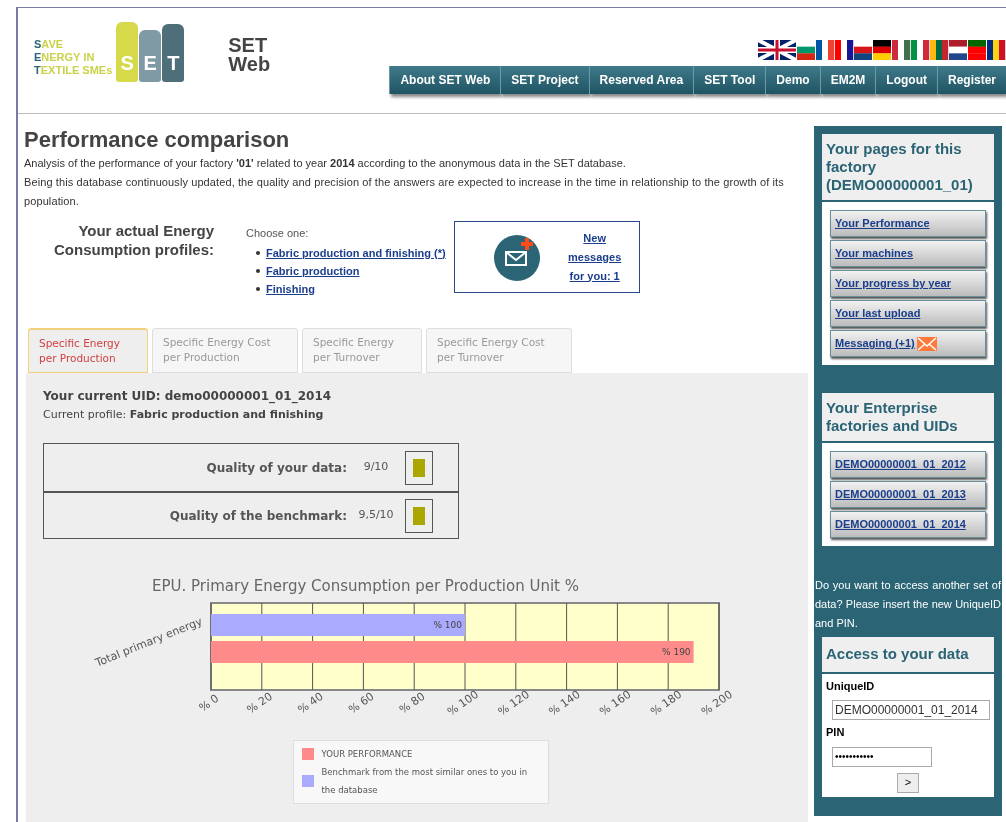 This screenshot has height=822, width=1006. What do you see at coordinates (150, 56) in the screenshot?
I see `spool-logo-letter: E` at bounding box center [150, 56].